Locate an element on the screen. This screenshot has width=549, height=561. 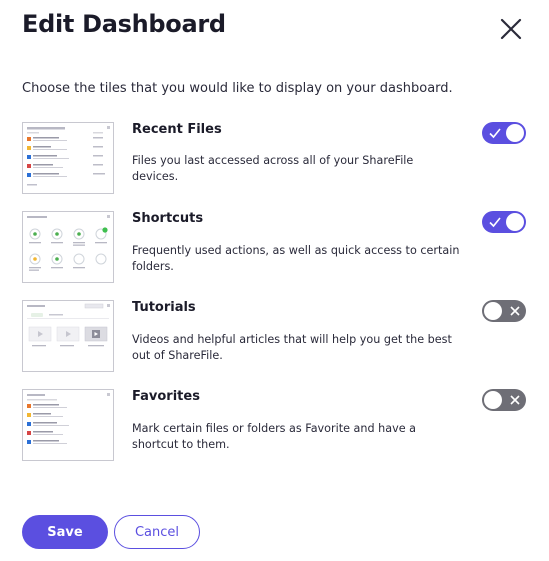
shortcuts-preview-icon is located at coordinates (68, 247).